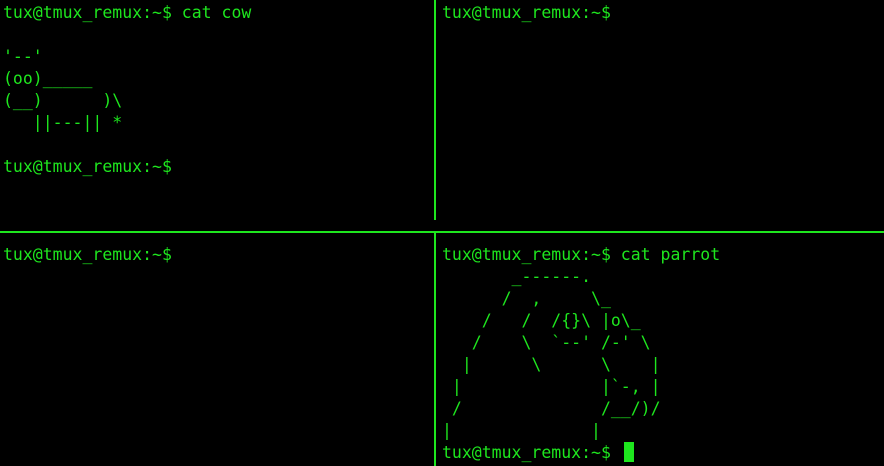 The width and height of the screenshot is (884, 466). What do you see at coordinates (517, 276) in the screenshot?
I see `ascii-art-line: _------.` at bounding box center [517, 276].